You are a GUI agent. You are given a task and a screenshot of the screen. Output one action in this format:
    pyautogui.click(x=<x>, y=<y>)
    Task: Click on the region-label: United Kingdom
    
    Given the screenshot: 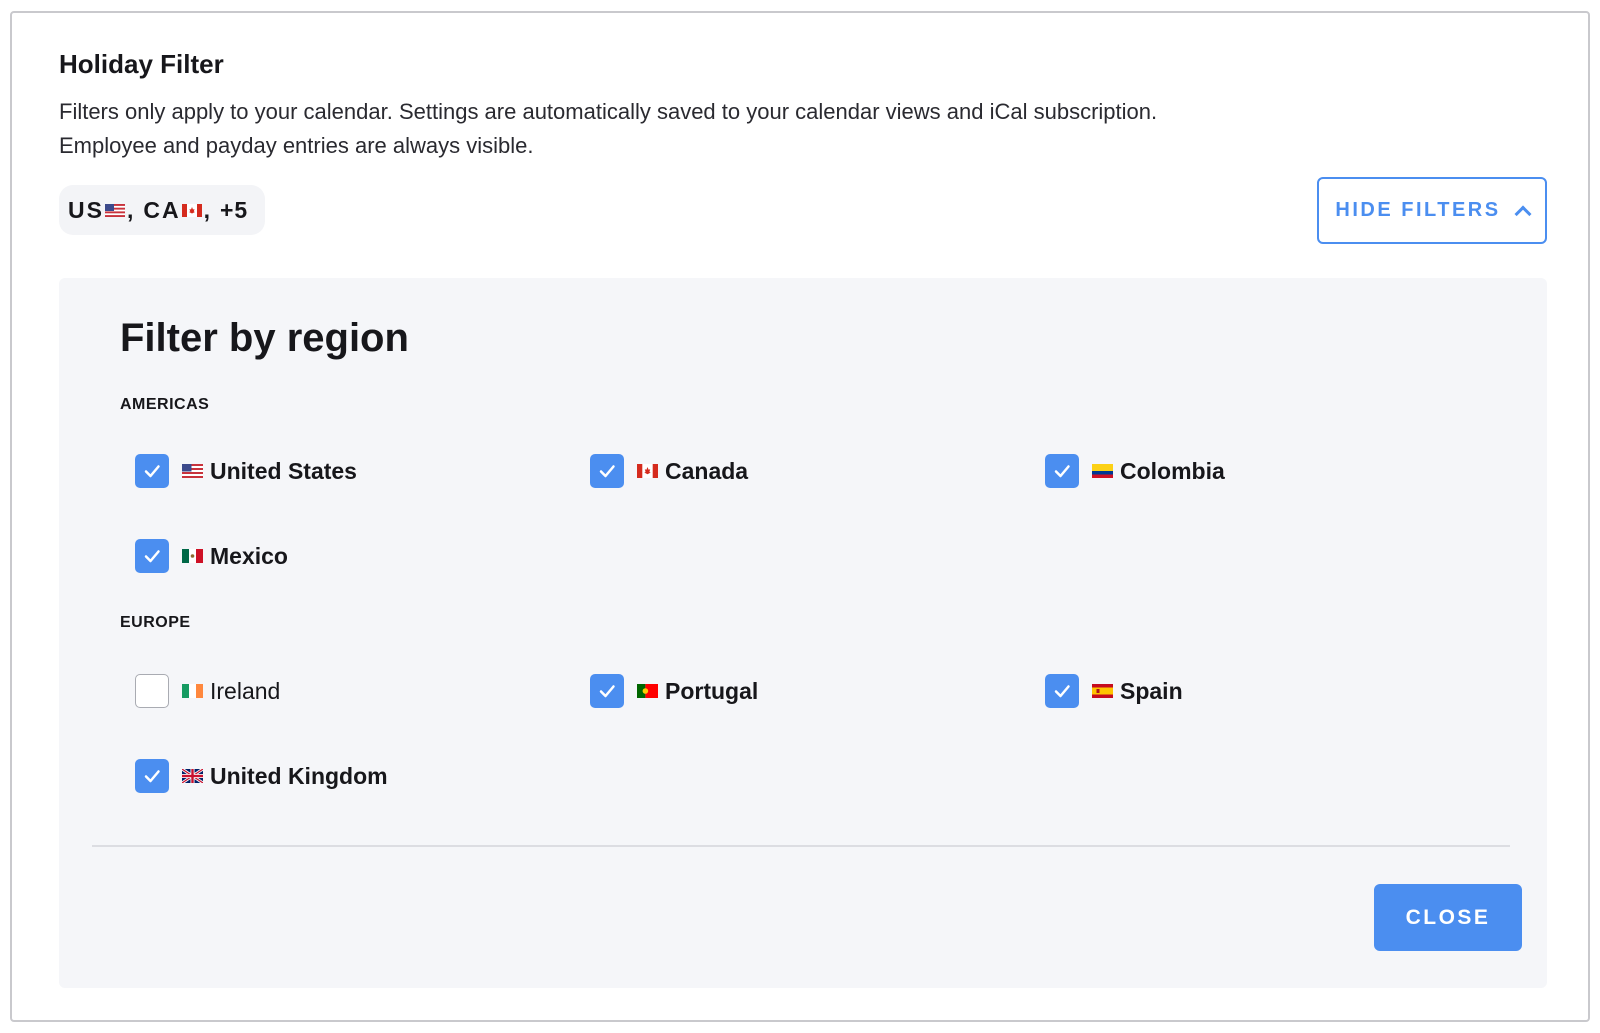 What is the action you would take?
    pyautogui.click(x=299, y=775)
    